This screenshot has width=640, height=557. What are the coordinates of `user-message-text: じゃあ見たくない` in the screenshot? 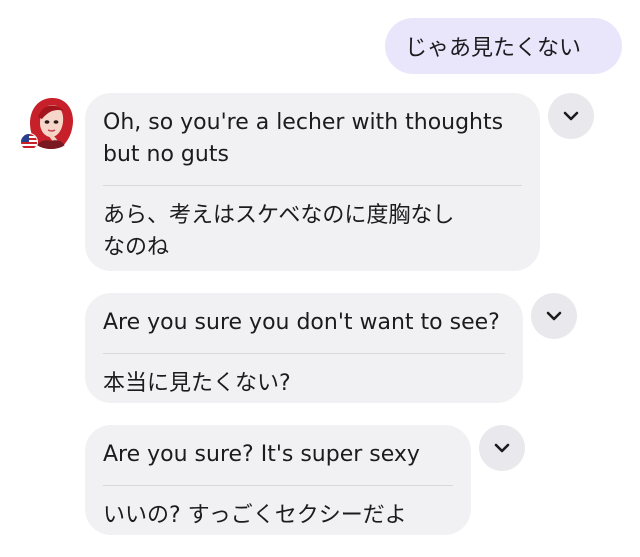 It's located at (493, 48).